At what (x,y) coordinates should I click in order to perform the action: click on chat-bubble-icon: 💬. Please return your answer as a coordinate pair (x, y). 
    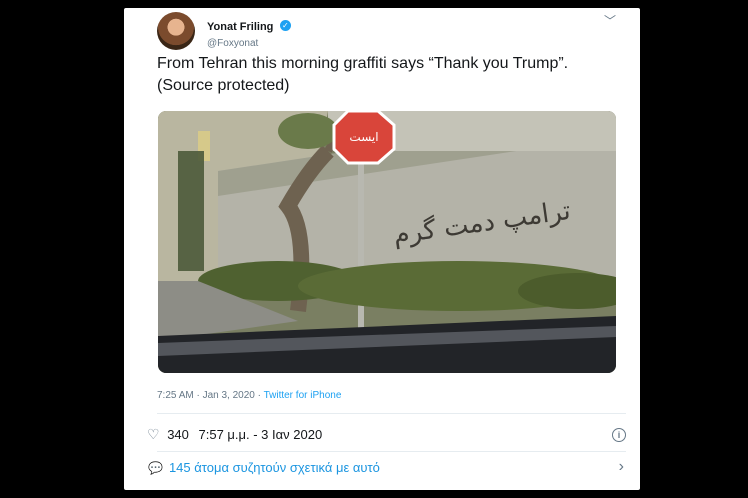
    Looking at the image, I should click on (155, 468).